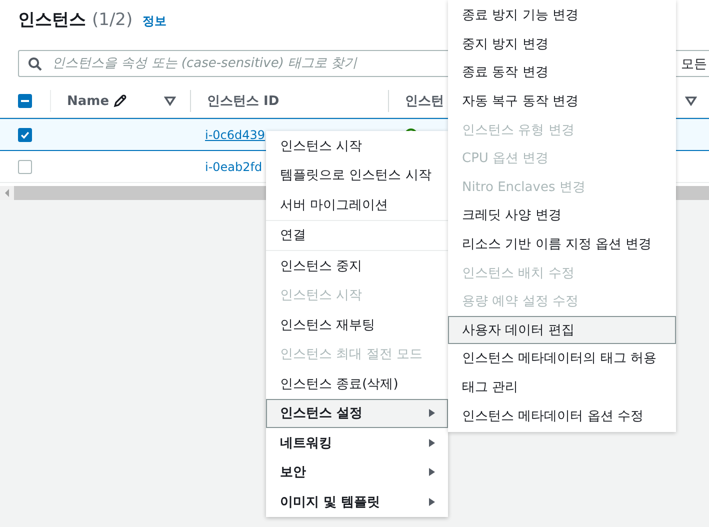 The image size is (709, 527). I want to click on menu-item: 인스턴스 설정, so click(357, 413).